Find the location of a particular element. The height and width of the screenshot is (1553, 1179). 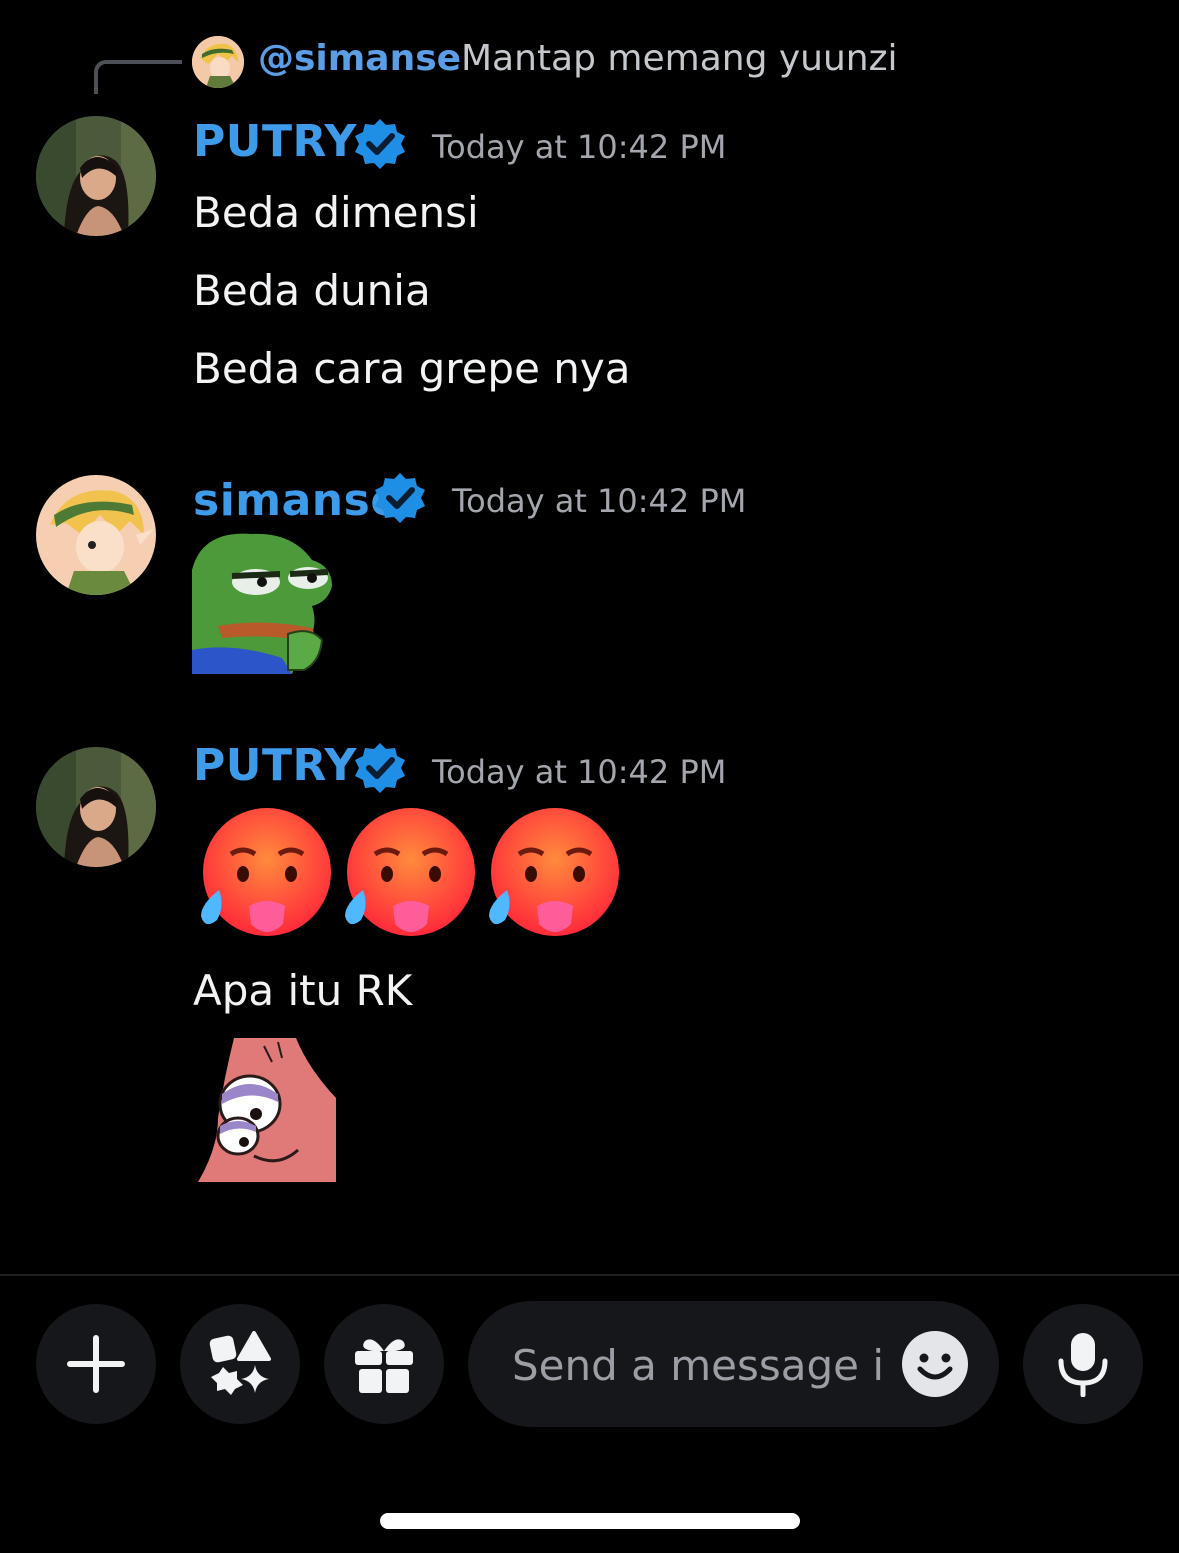

reply-connector is located at coordinates (138, 77).